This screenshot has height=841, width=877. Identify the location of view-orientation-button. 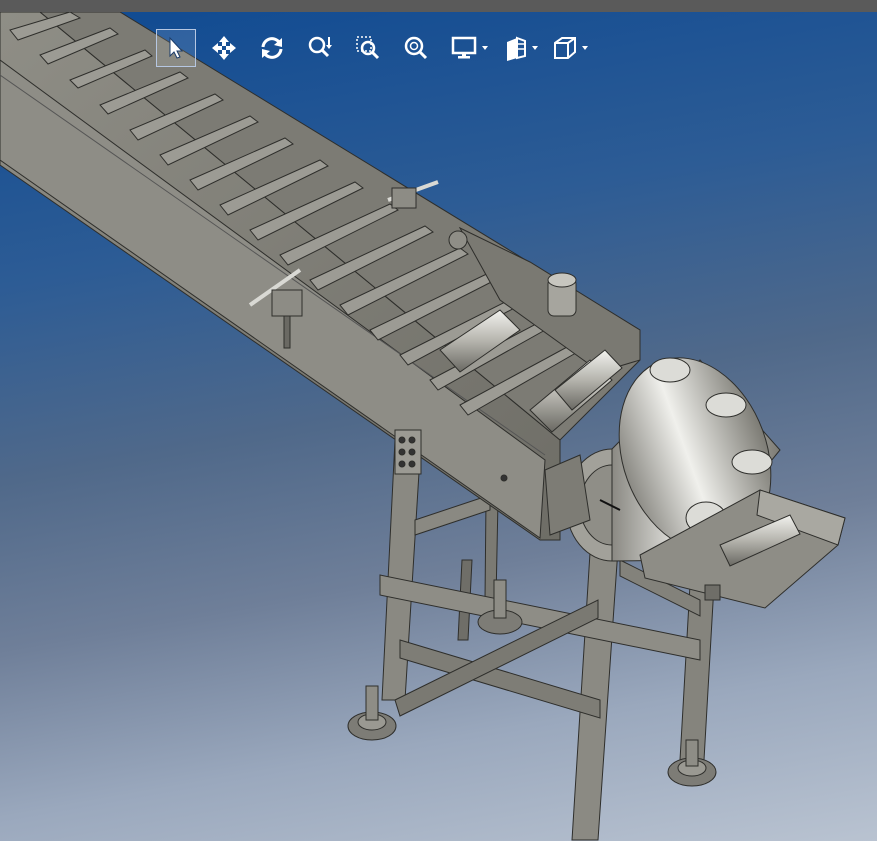
(566, 48).